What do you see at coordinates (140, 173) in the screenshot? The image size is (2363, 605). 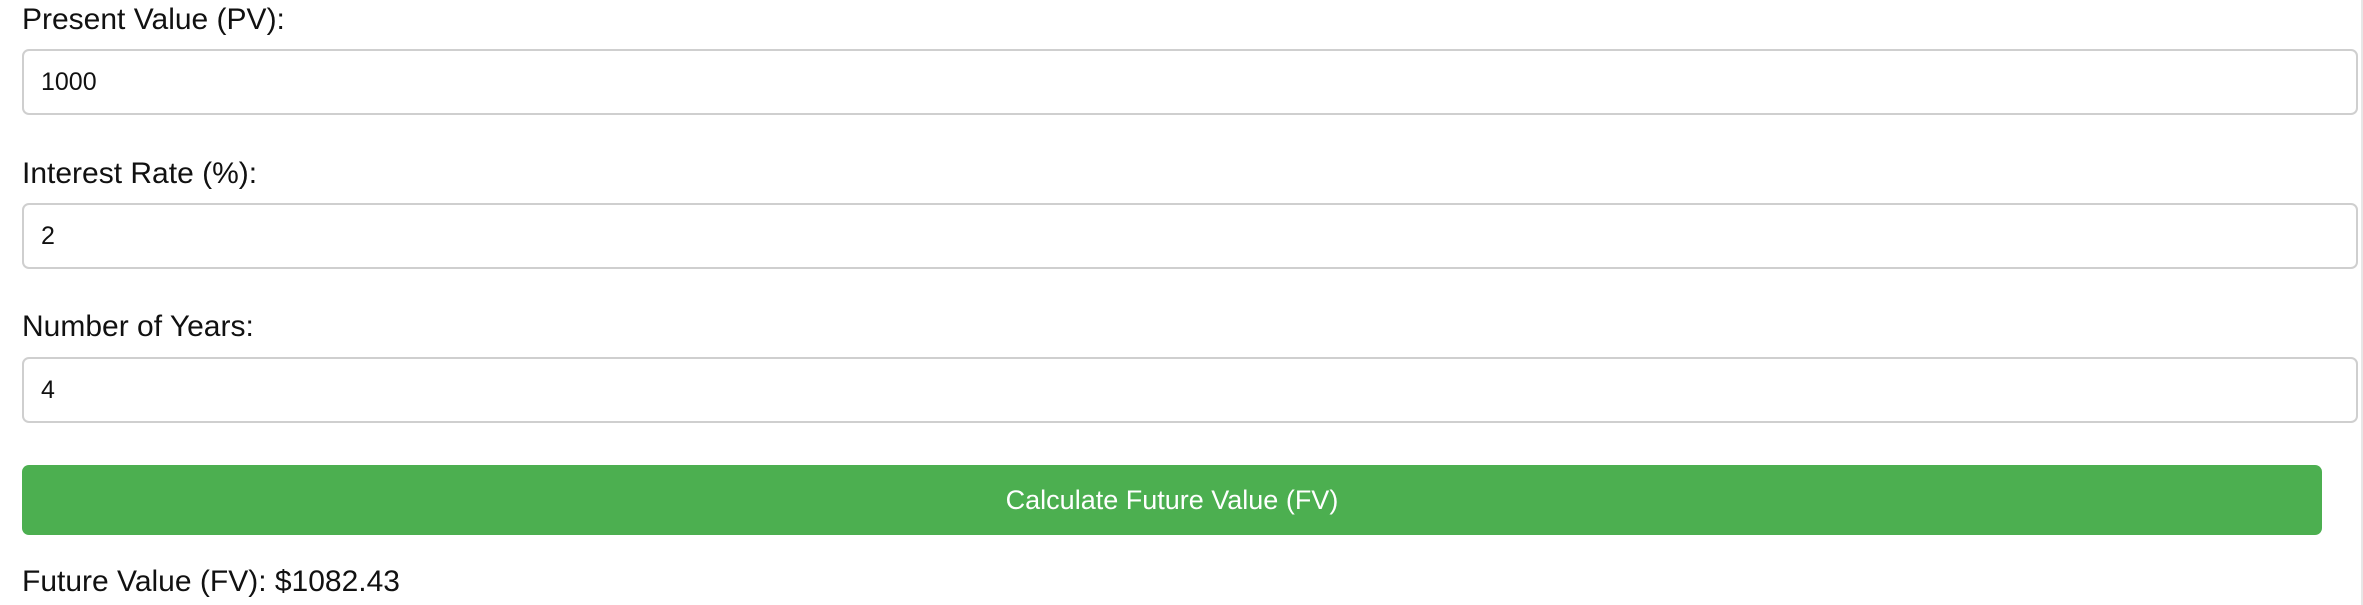 I see `interest-rate-label: Interest Rate (%):` at bounding box center [140, 173].